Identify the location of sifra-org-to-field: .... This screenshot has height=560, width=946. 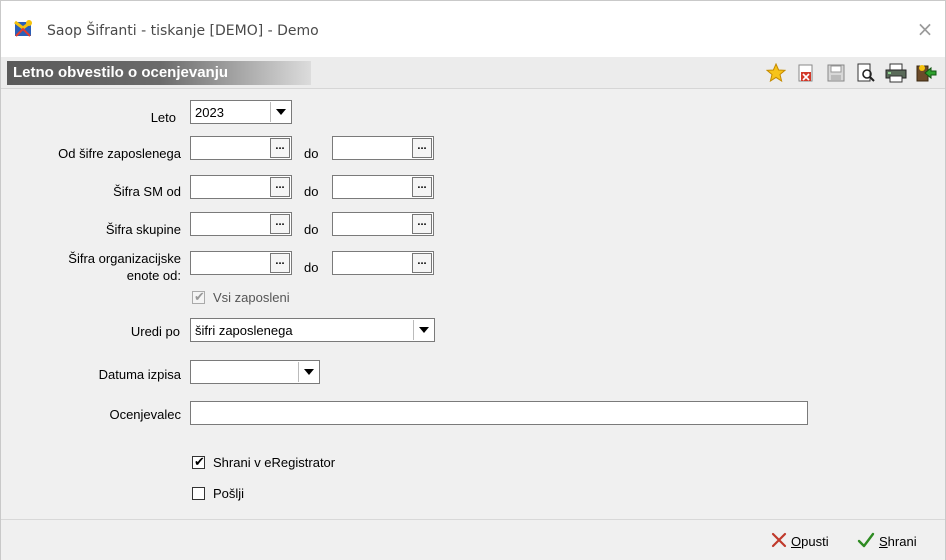
(383, 263).